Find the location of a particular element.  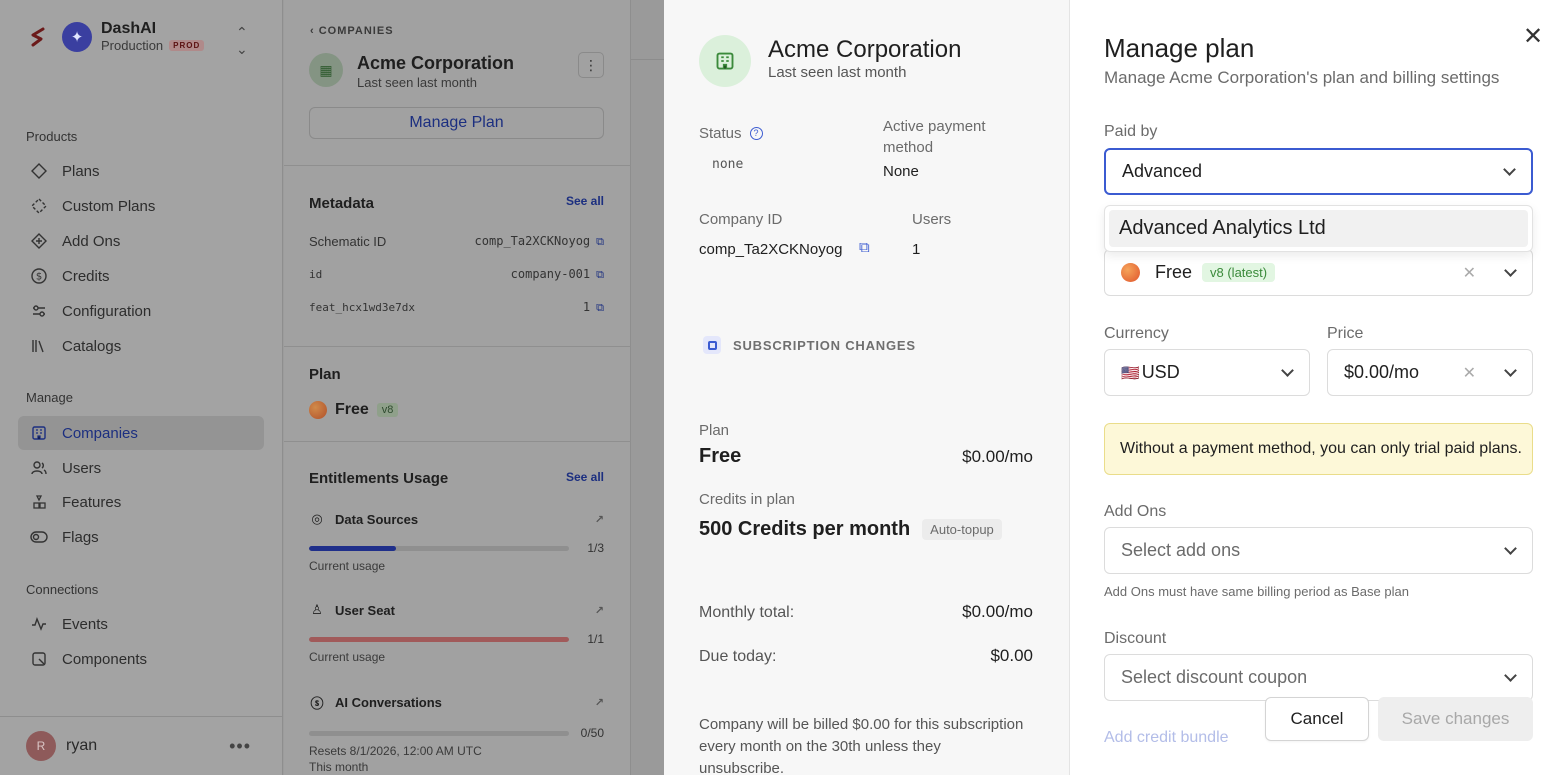

sidebar-item-companies: Companies is located at coordinates (141, 433).